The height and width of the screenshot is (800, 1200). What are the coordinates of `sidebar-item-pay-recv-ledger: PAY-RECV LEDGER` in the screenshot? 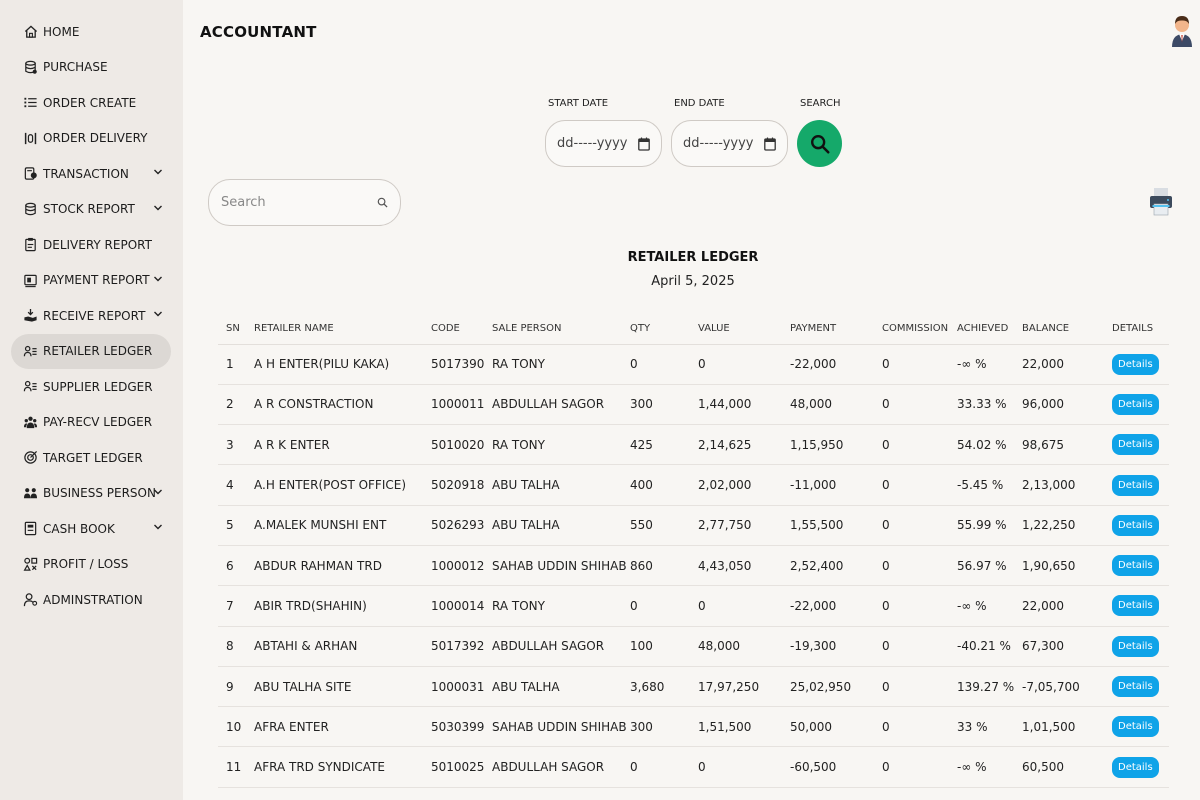 It's located at (85, 423).